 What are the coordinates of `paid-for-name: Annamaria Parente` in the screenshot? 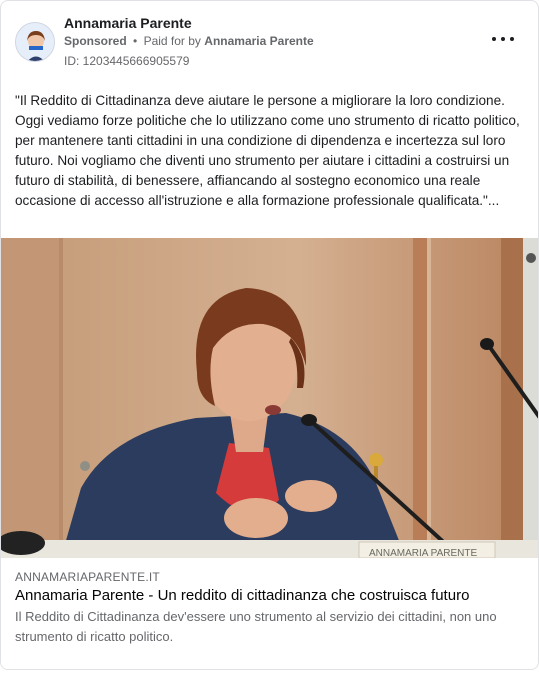 It's located at (258, 41).